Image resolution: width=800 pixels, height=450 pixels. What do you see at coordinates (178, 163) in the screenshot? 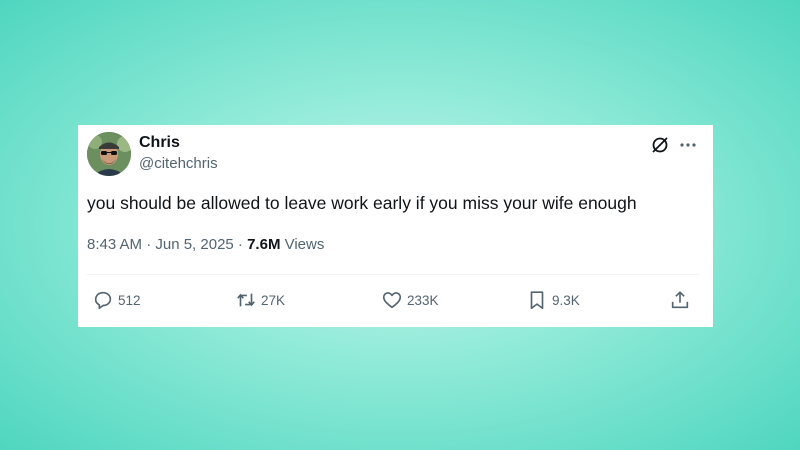
I see `author-handle: @citehchris` at bounding box center [178, 163].